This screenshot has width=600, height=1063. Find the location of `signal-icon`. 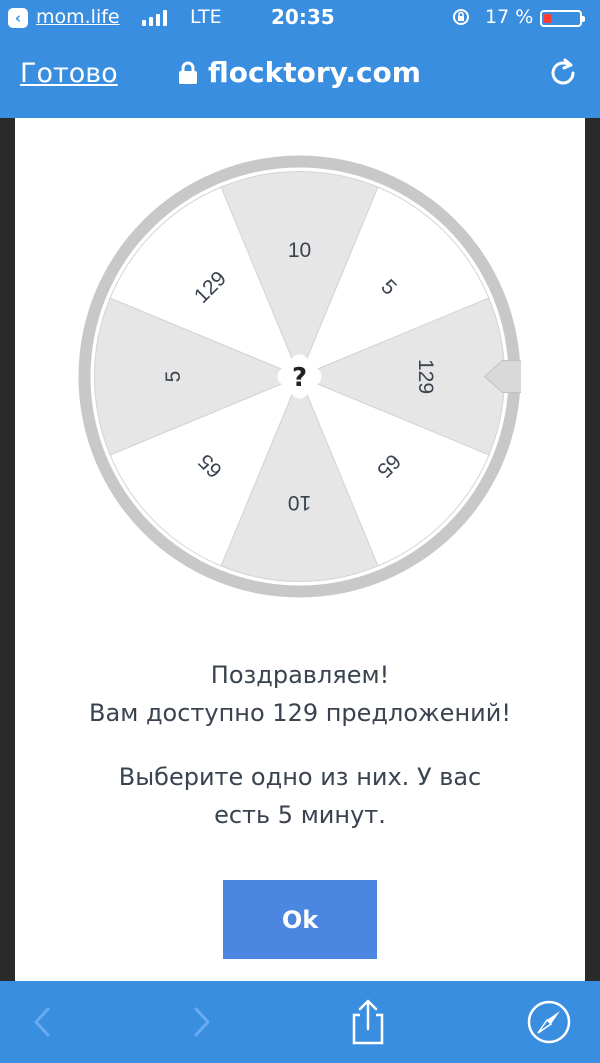

signal-icon is located at coordinates (154, 18).